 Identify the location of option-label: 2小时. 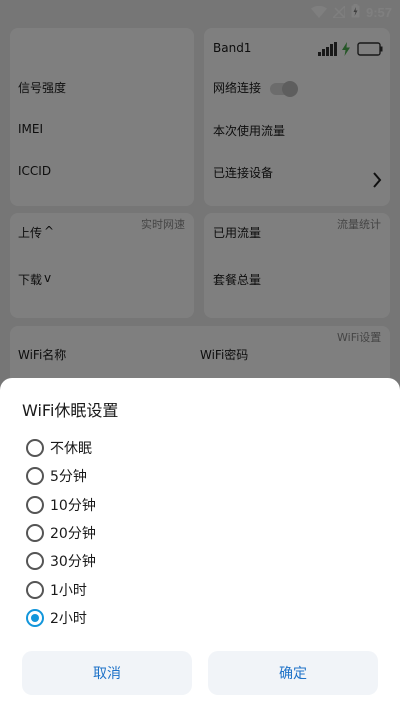
(68, 618).